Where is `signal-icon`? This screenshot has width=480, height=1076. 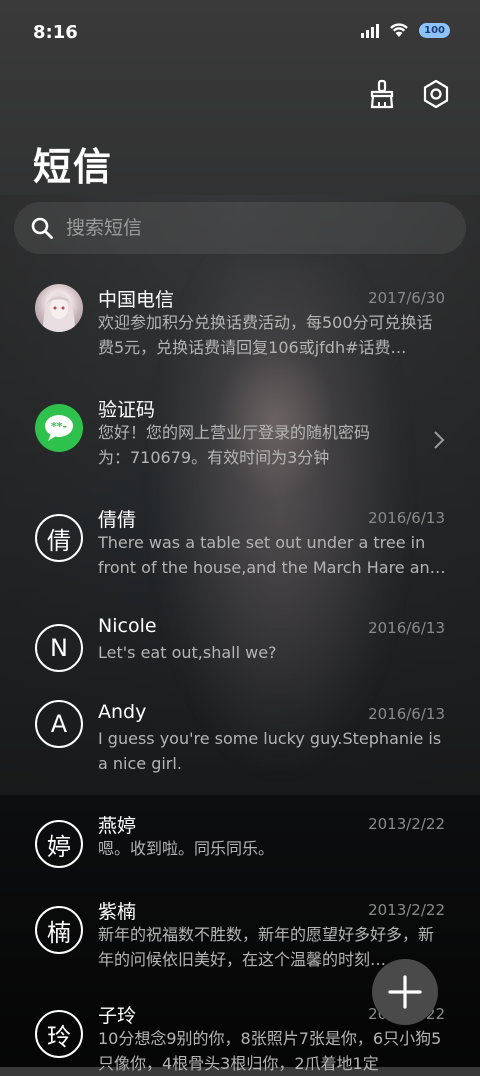 signal-icon is located at coordinates (370, 30).